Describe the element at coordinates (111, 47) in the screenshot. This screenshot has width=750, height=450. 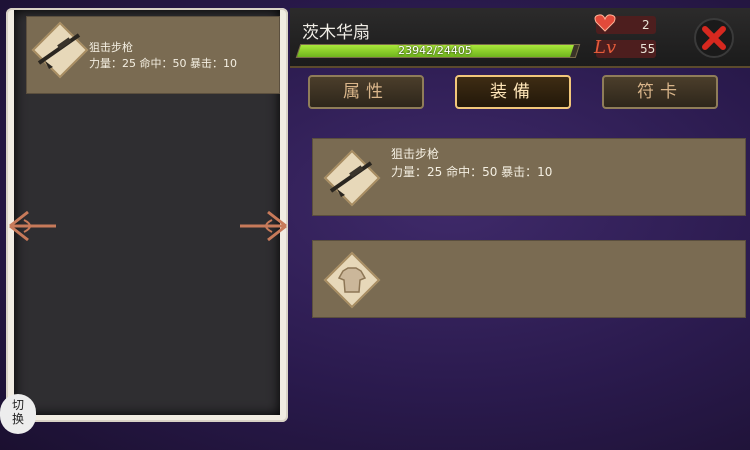
I see `list-item-name: 狙击步枪` at that location.